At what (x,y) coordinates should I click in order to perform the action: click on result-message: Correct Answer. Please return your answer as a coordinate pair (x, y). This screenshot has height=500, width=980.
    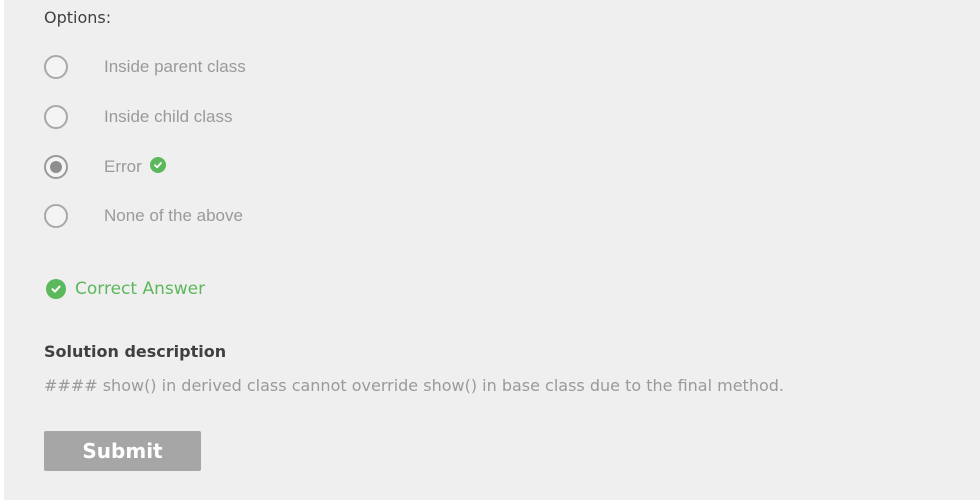
    Looking at the image, I should click on (125, 289).